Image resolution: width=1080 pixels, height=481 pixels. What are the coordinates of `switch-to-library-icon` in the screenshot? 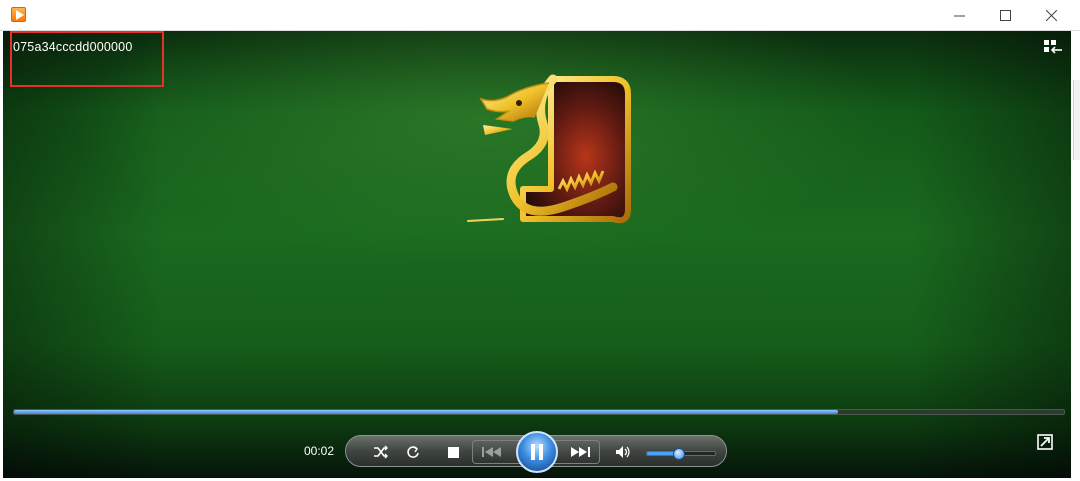 It's located at (1053, 47).